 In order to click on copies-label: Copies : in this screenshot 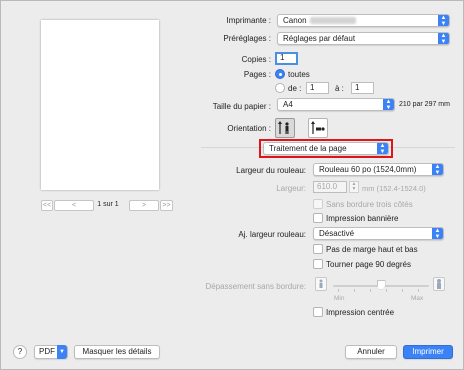, I will do `click(256, 59)`.